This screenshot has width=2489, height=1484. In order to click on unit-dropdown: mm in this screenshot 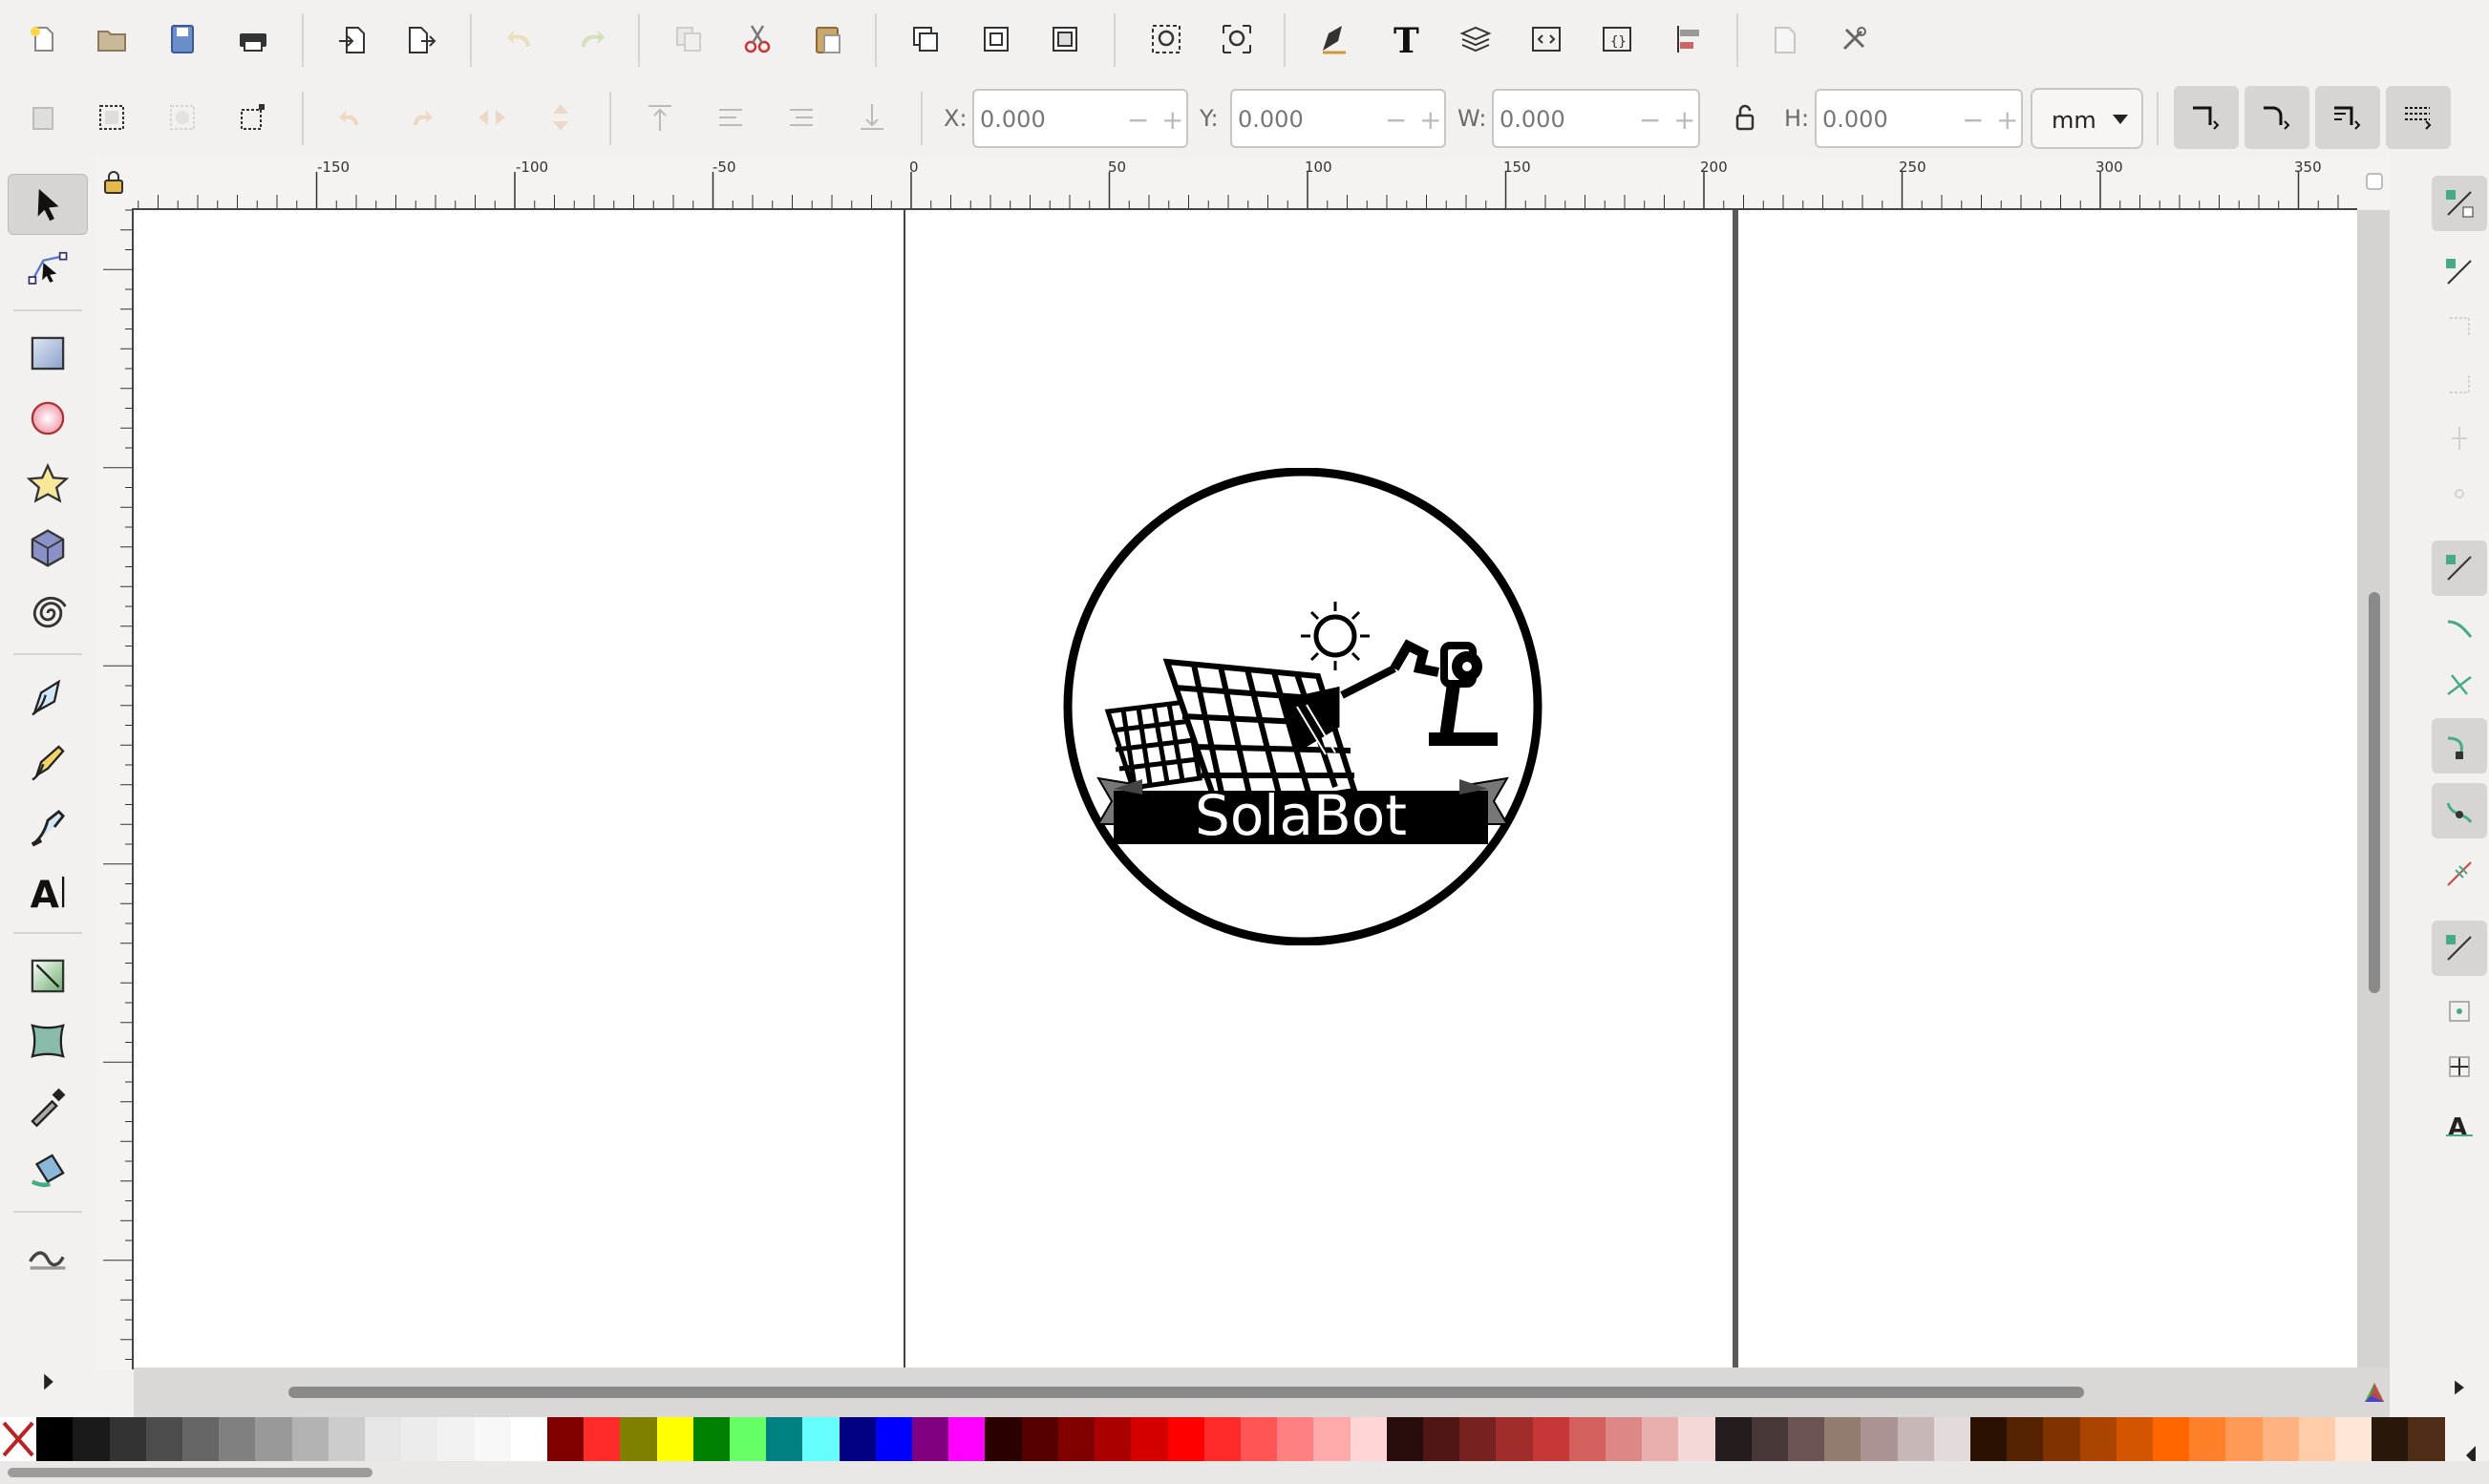, I will do `click(2087, 119)`.